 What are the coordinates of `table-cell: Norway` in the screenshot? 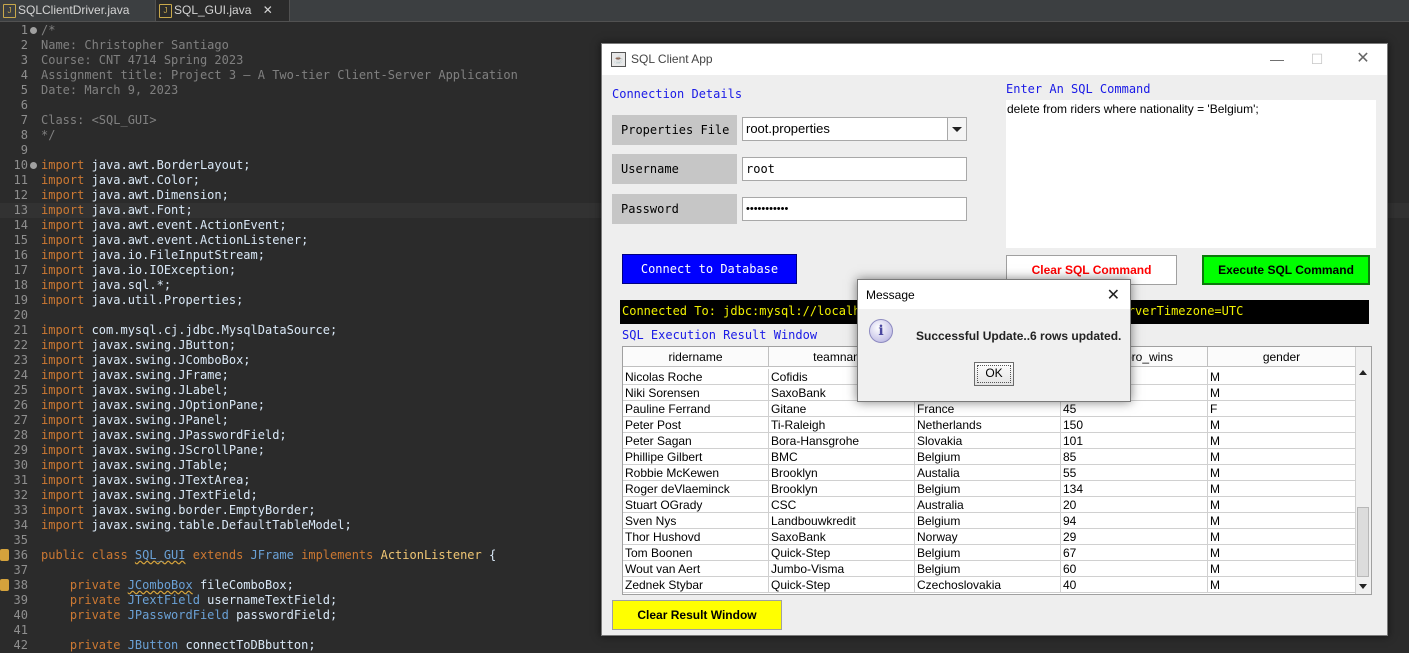 It's located at (988, 537).